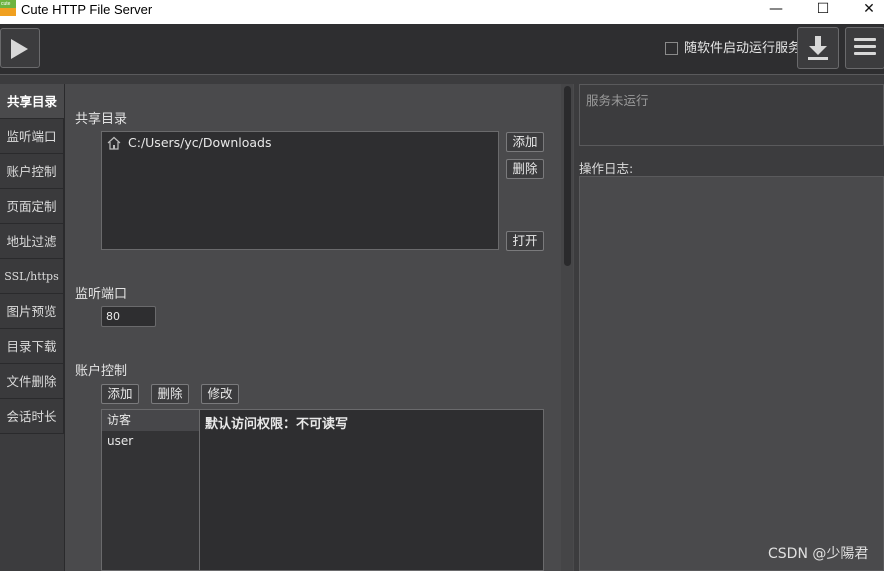 The height and width of the screenshot is (571, 884). What do you see at coordinates (87, 9) in the screenshot?
I see `window-title: Cute HTTP File Server` at bounding box center [87, 9].